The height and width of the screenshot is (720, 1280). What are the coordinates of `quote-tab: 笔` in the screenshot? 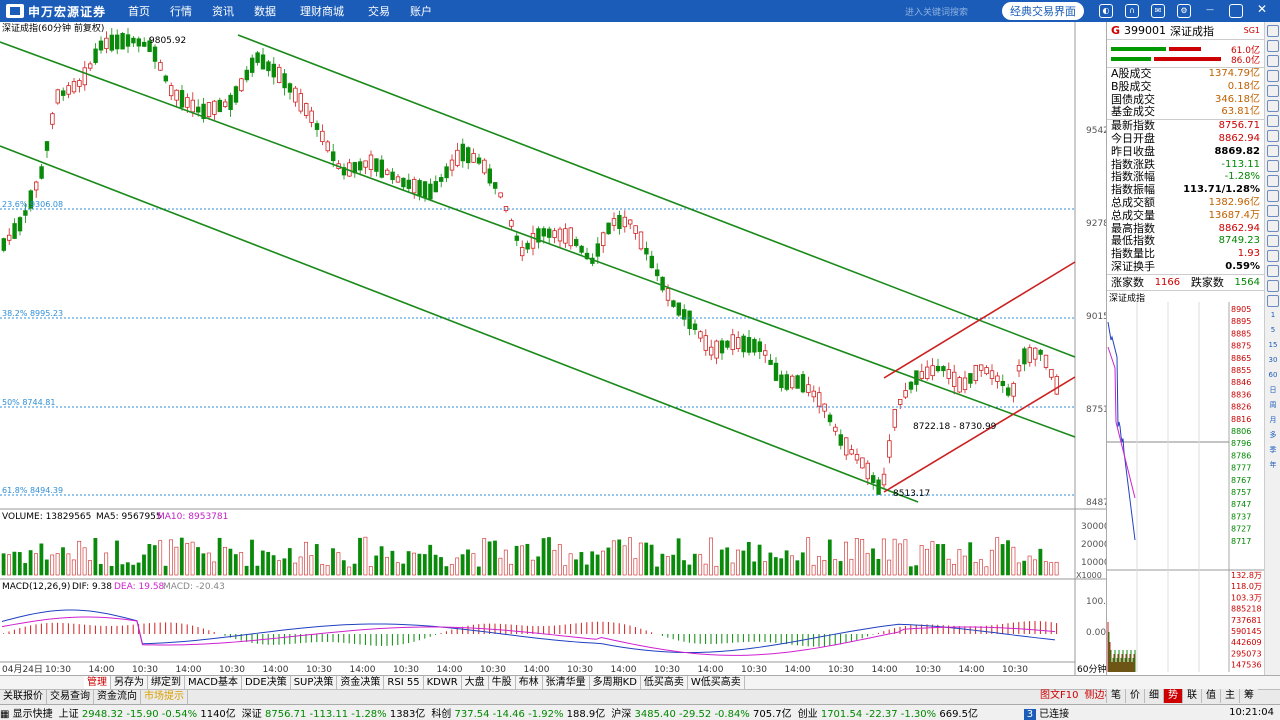 It's located at (1115, 696).